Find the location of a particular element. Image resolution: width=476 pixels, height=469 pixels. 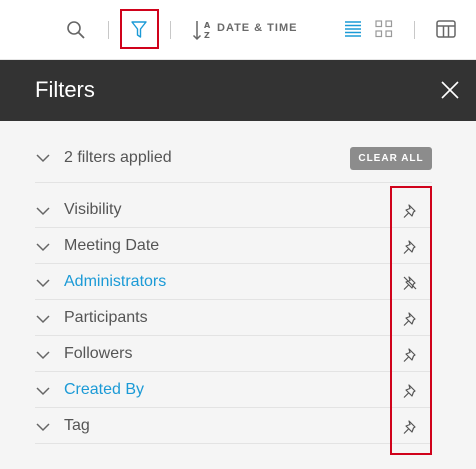

columns-button is located at coordinates (446, 29).